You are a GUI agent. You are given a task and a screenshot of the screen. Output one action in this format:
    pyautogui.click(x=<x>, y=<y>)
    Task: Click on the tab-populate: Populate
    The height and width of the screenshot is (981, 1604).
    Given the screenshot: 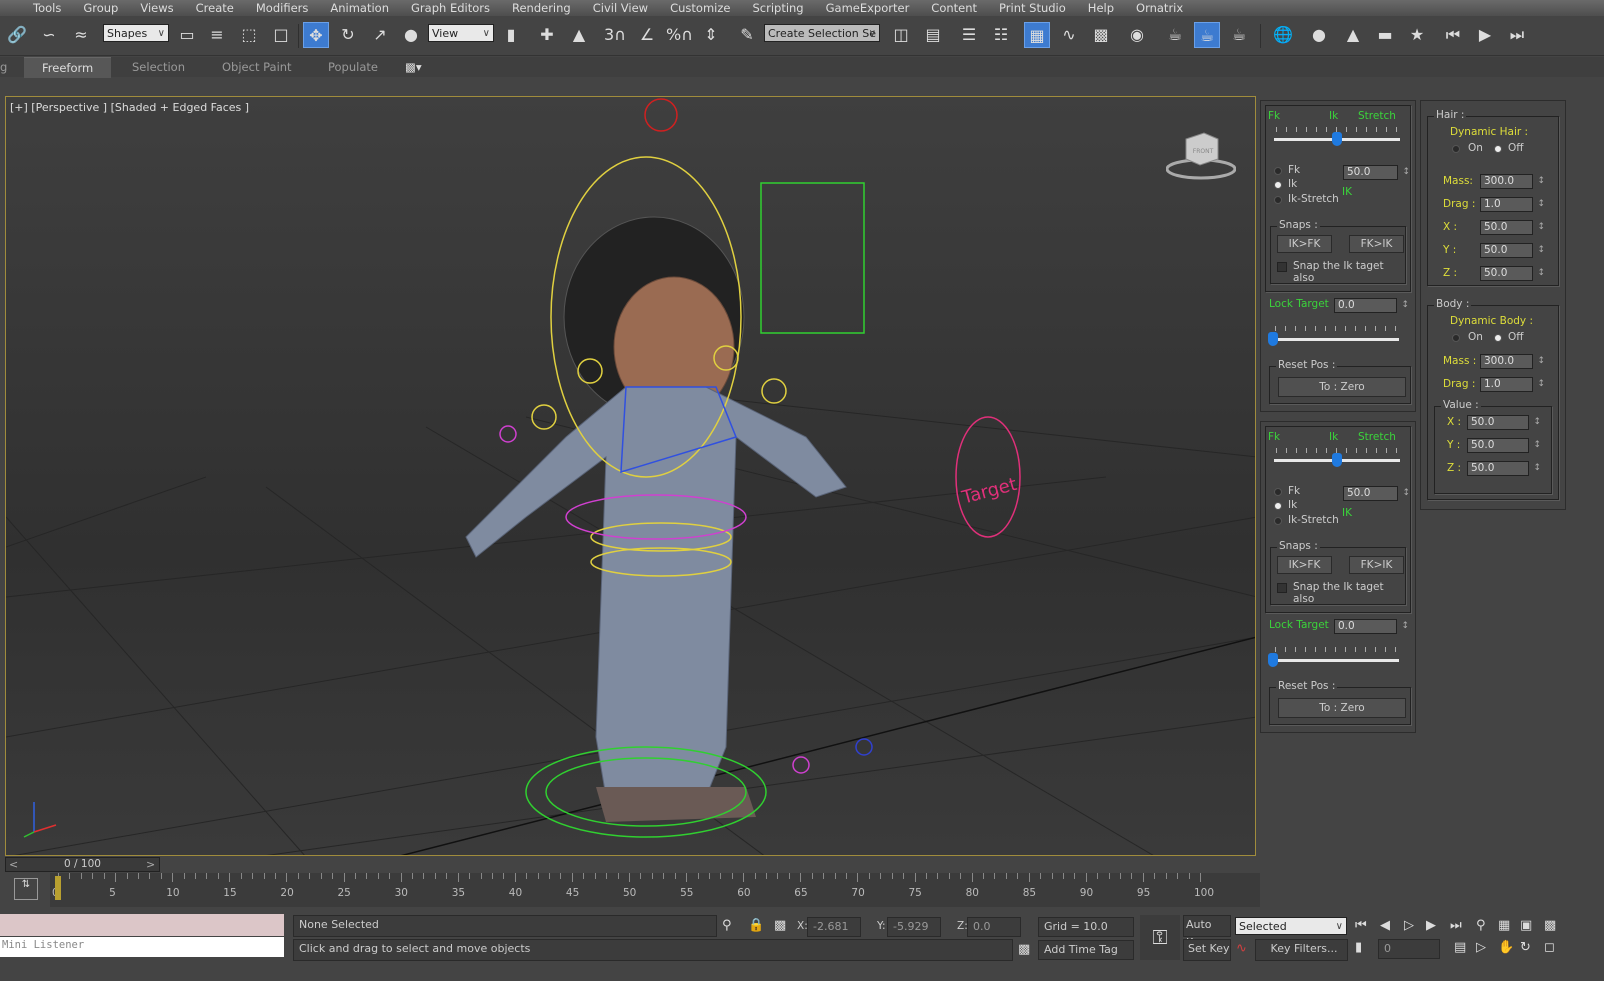 What is the action you would take?
    pyautogui.click(x=353, y=67)
    